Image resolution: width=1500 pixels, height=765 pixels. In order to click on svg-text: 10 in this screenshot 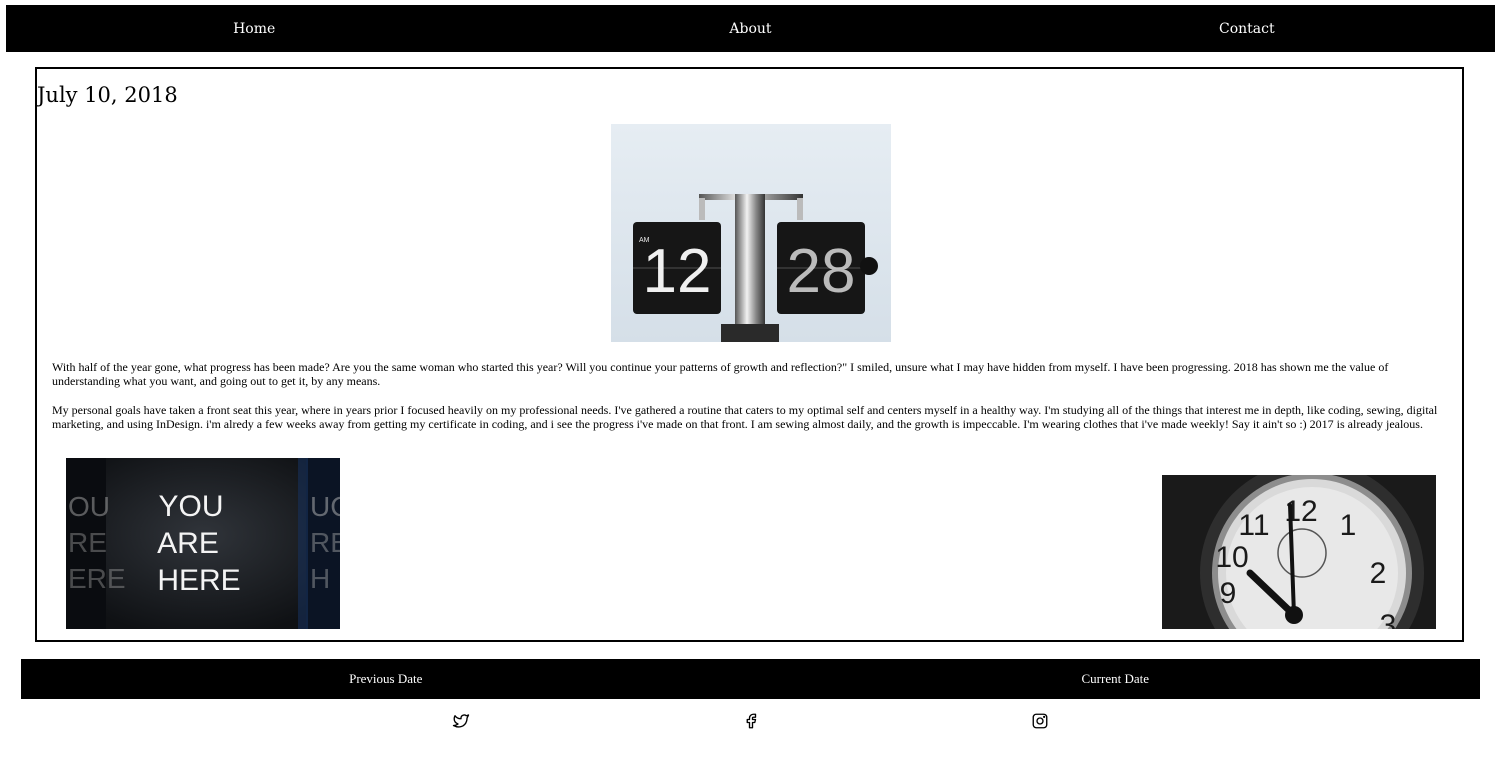, I will do `click(1231, 557)`.